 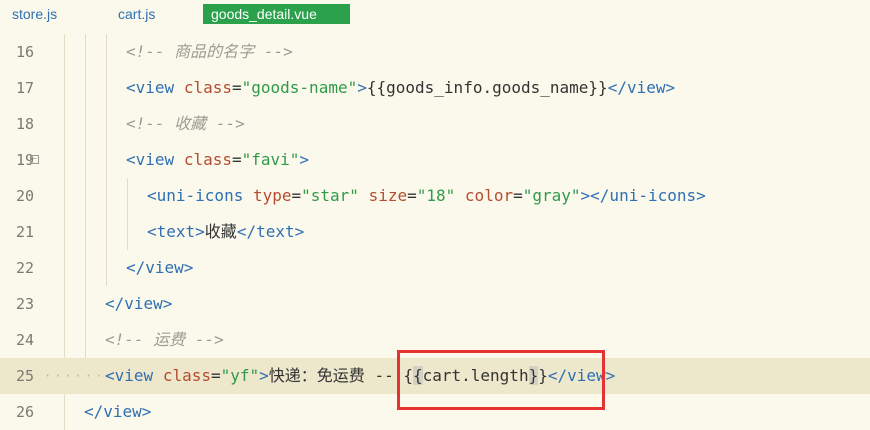 I want to click on code-line: 23 </view>, so click(x=435, y=304).